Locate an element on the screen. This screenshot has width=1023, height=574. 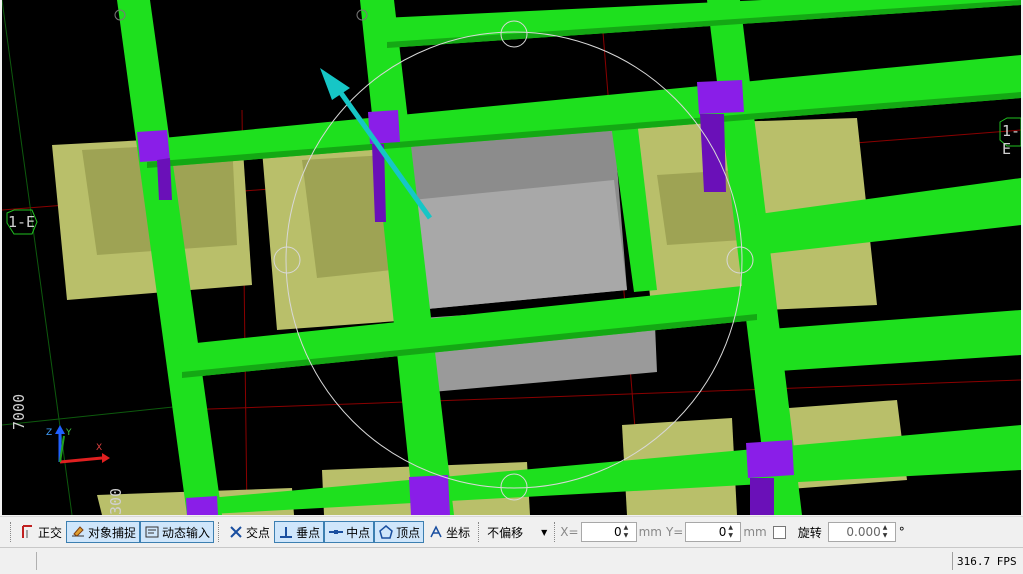
chevron-down-icon: ▼ is located at coordinates (544, 532).